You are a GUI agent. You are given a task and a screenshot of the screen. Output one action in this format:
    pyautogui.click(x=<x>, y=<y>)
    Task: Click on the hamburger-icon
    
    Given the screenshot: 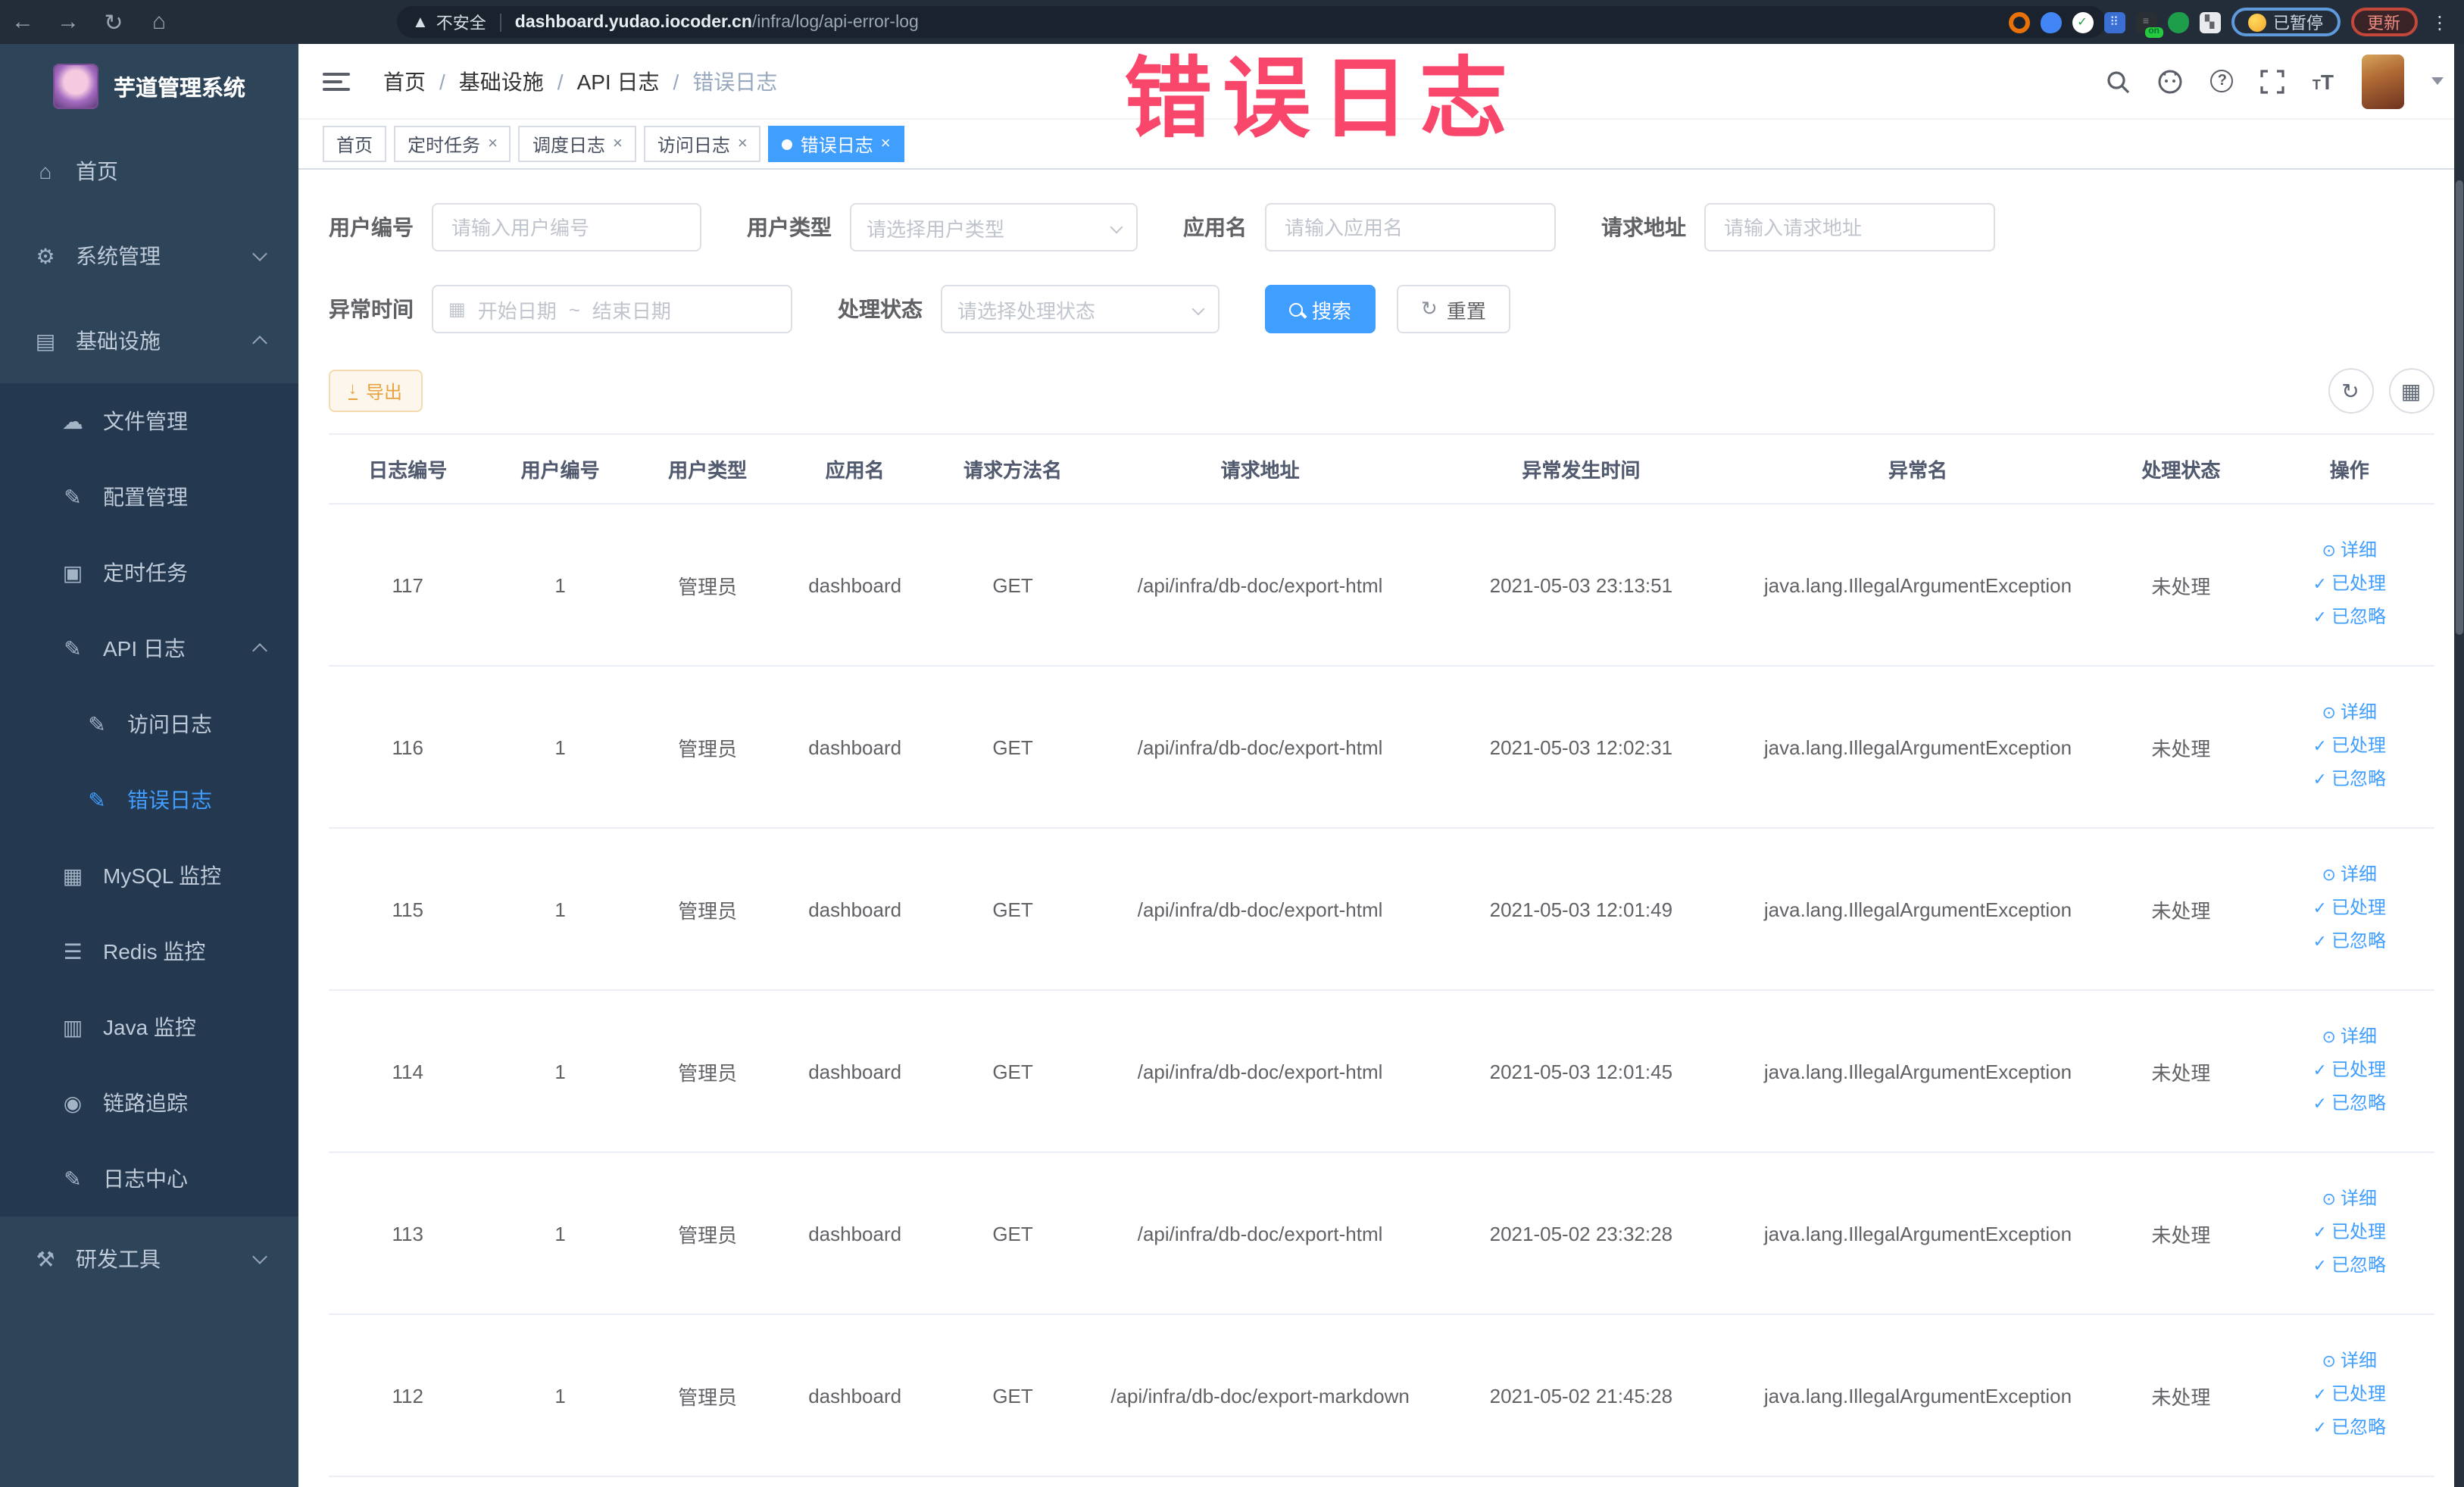 What is the action you would take?
    pyautogui.click(x=336, y=81)
    